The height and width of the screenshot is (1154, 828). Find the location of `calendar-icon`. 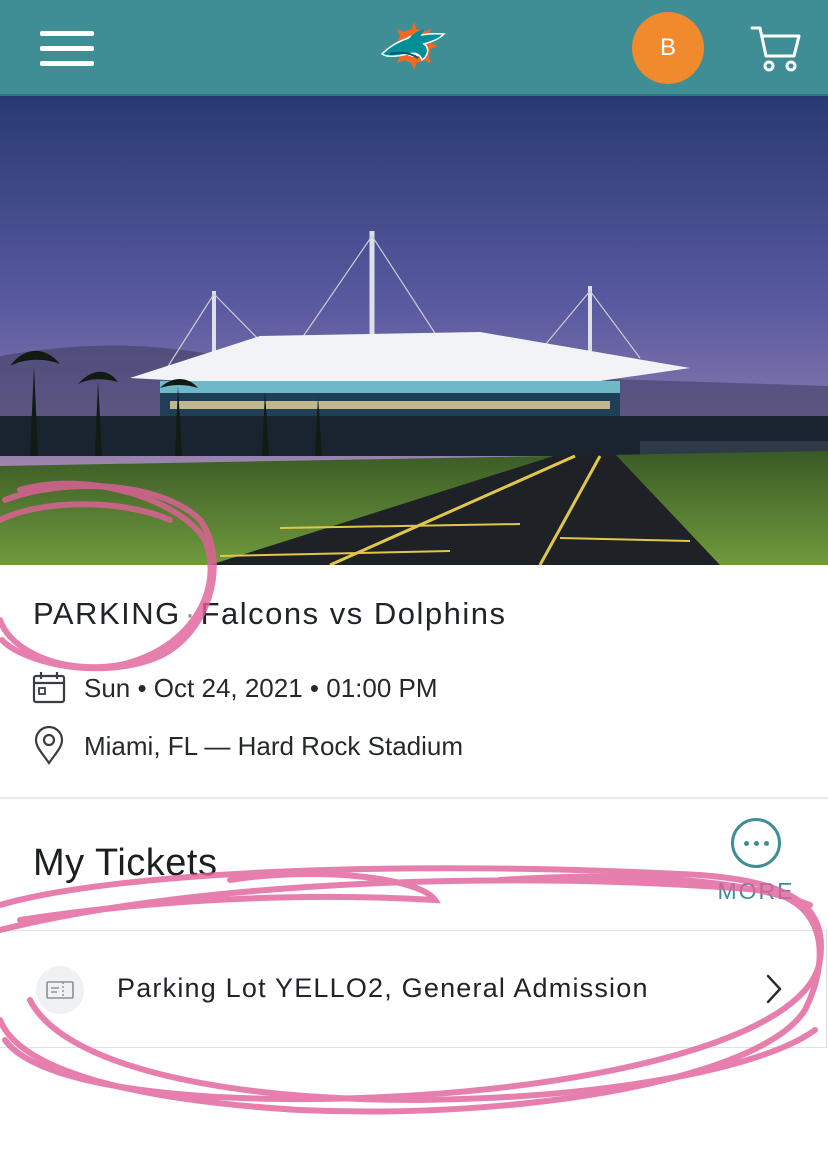

calendar-icon is located at coordinates (49, 688).